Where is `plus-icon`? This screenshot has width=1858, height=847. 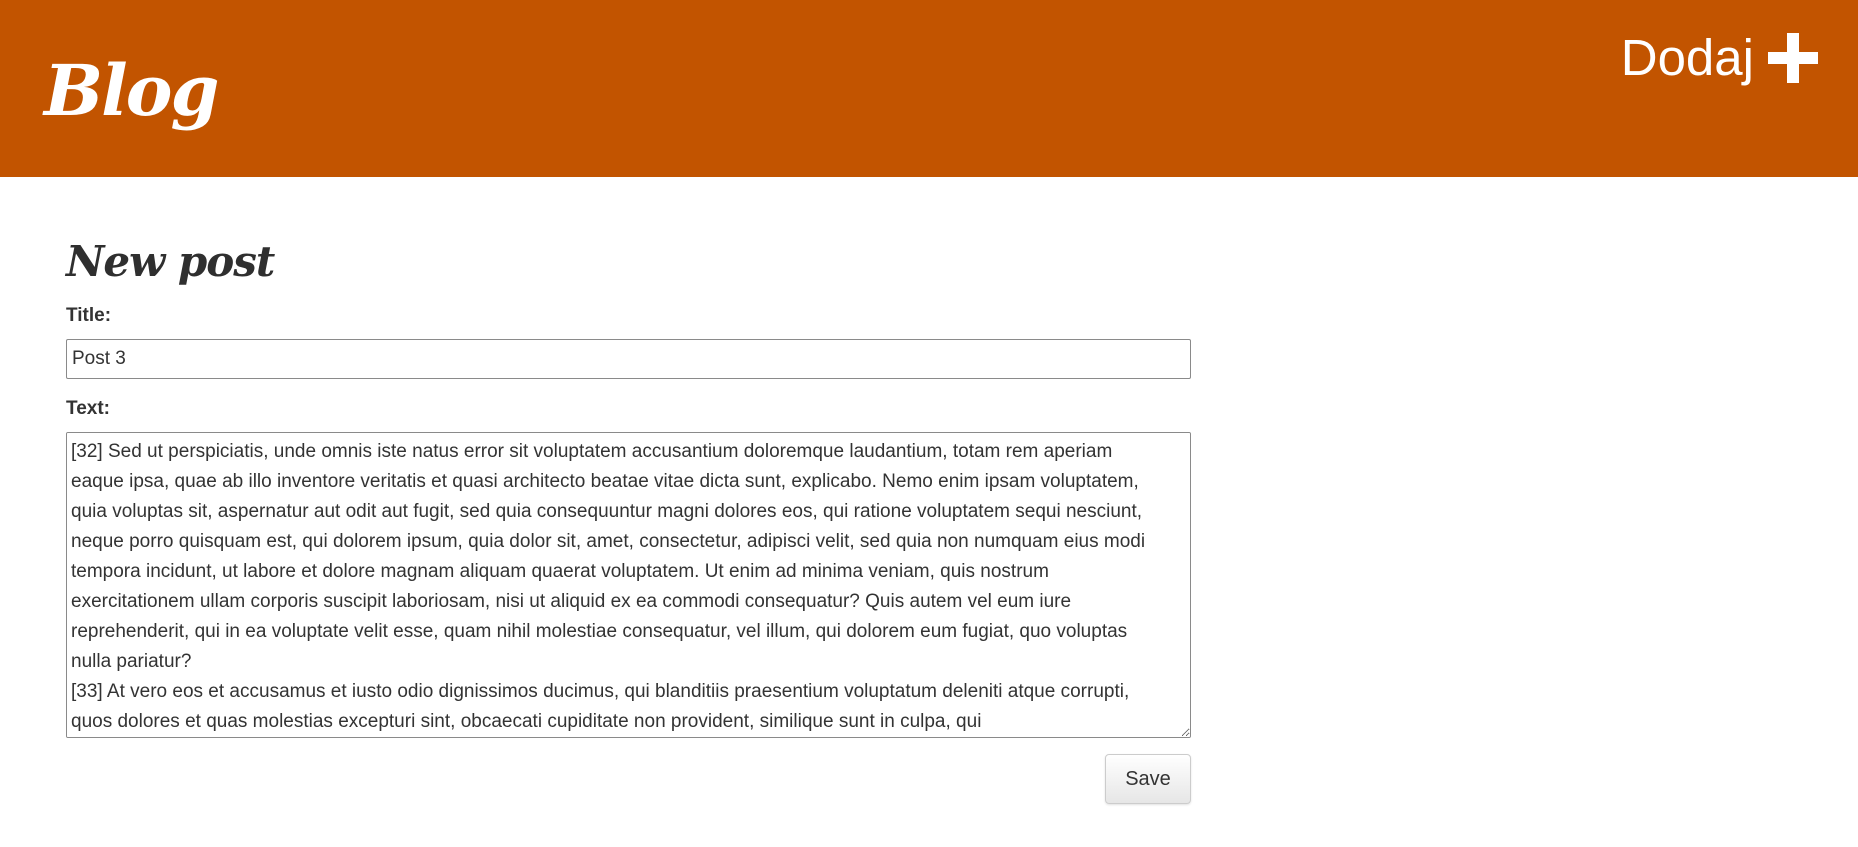 plus-icon is located at coordinates (1793, 58).